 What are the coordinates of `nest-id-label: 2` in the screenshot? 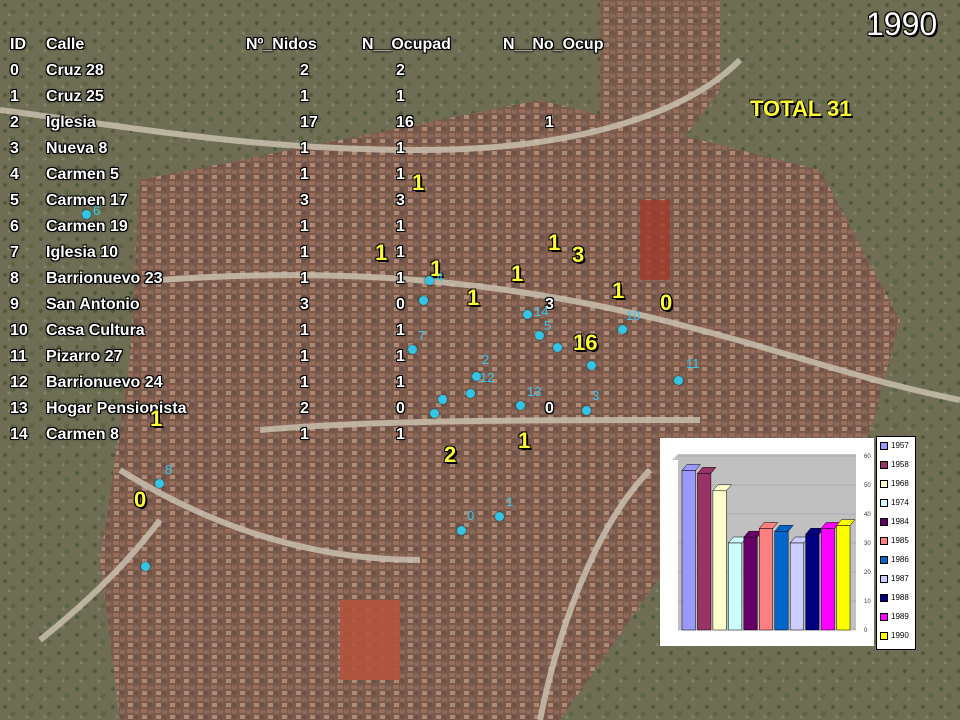 It's located at (486, 359).